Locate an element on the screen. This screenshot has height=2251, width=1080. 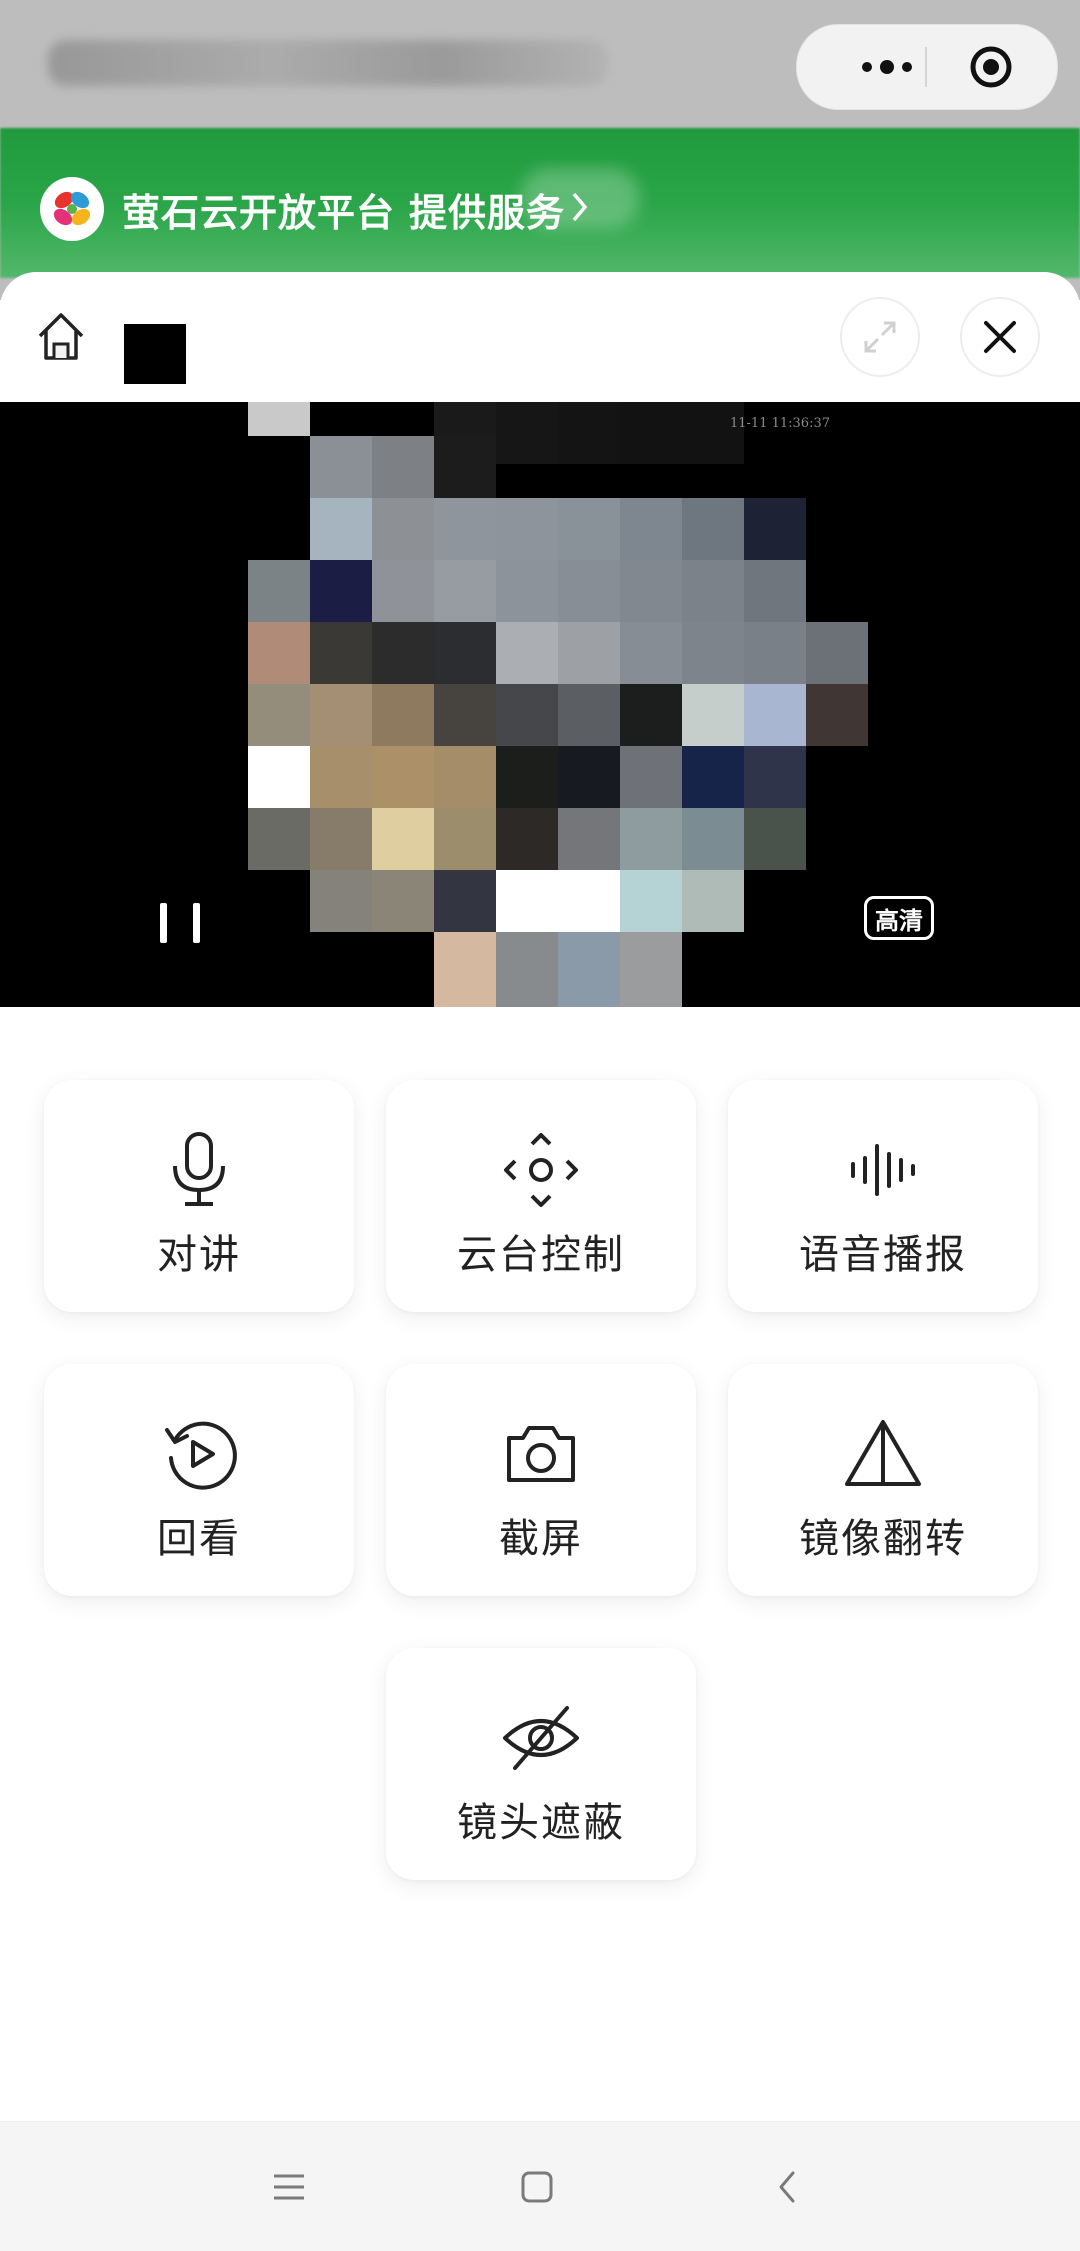
sheet-header is located at coordinates (540, 337).